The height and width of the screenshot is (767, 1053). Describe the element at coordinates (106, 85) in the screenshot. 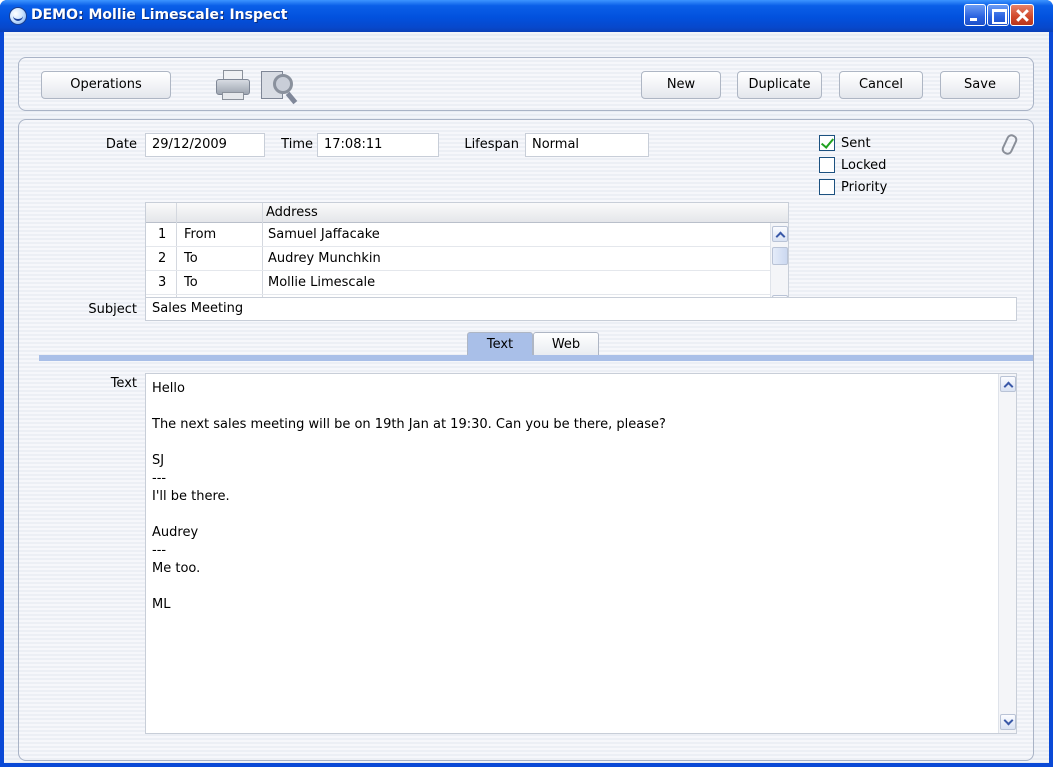

I see `operations-button: Operations` at that location.